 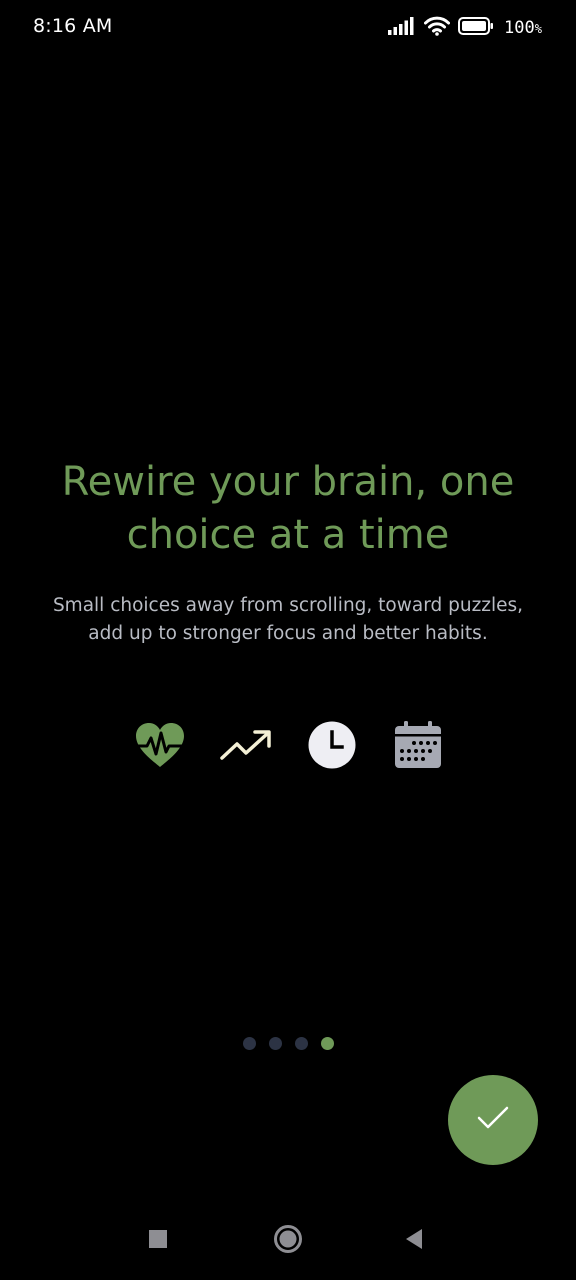 I want to click on feature-icons-row, so click(x=288, y=745).